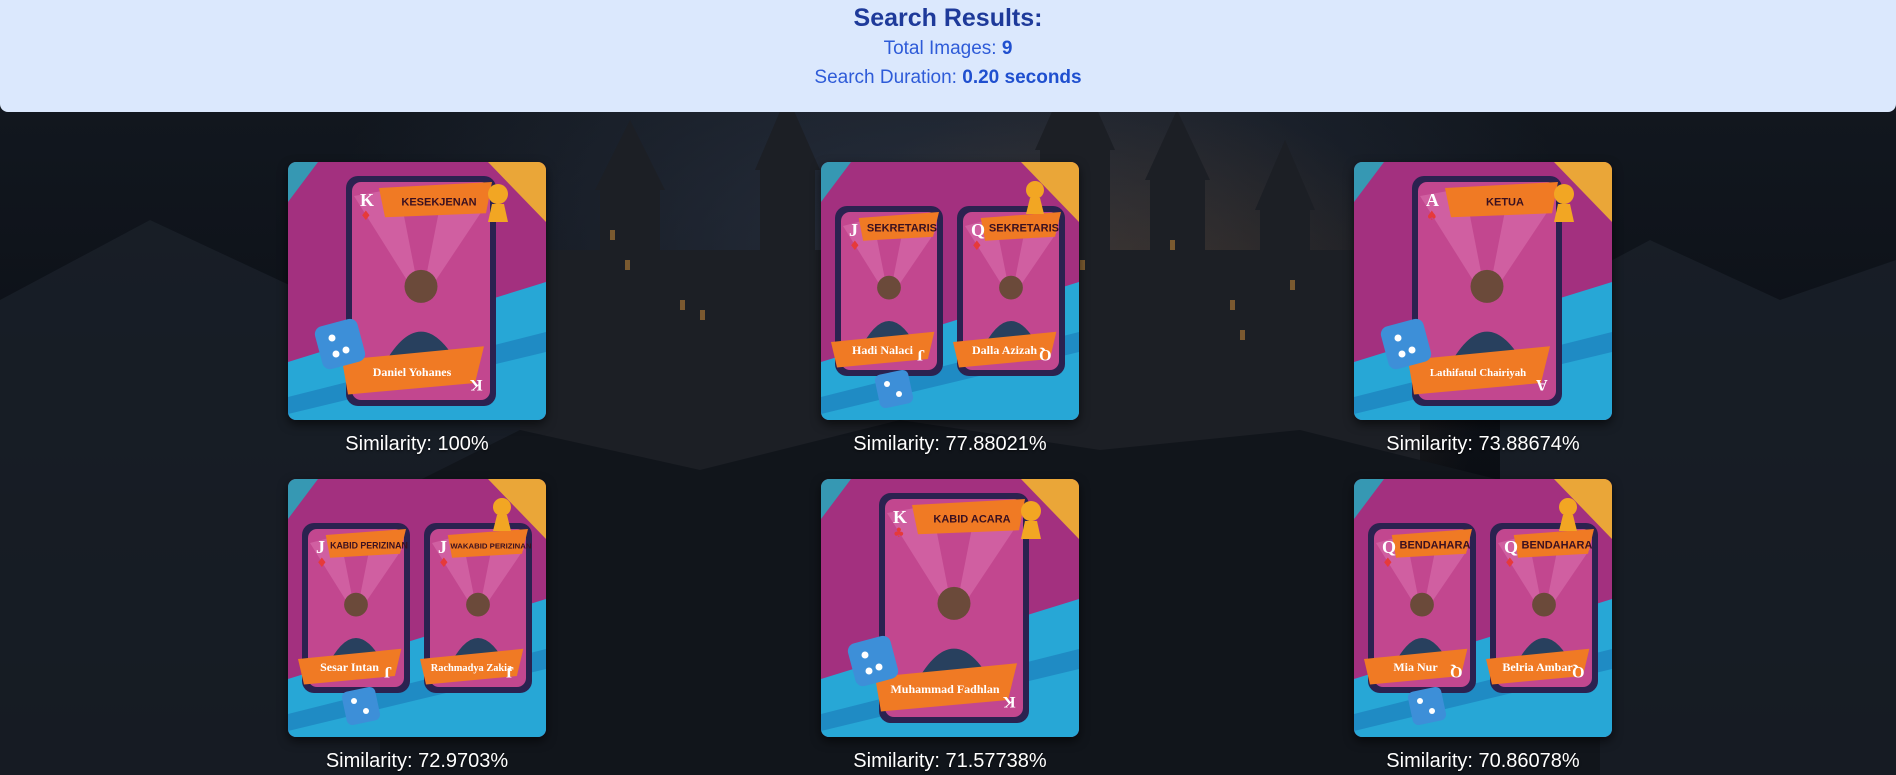  I want to click on result-thumbnail: KETUALathifatul ChairiyahA♠A, so click(1483, 291).